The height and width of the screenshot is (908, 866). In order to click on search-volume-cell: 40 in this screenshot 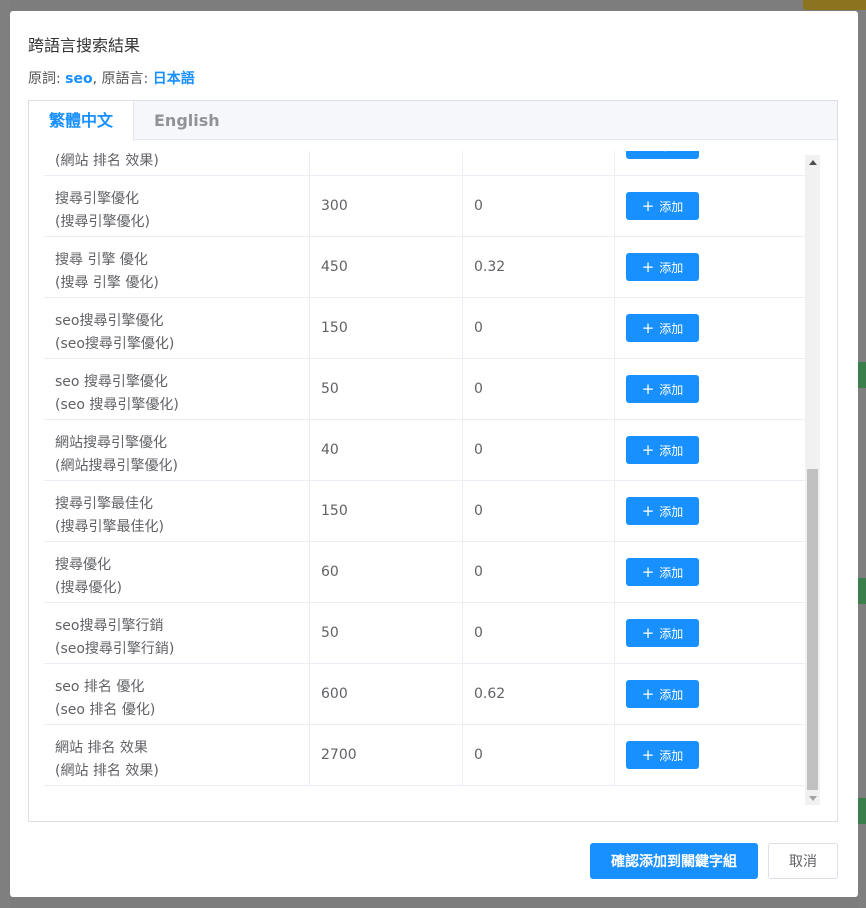, I will do `click(386, 450)`.